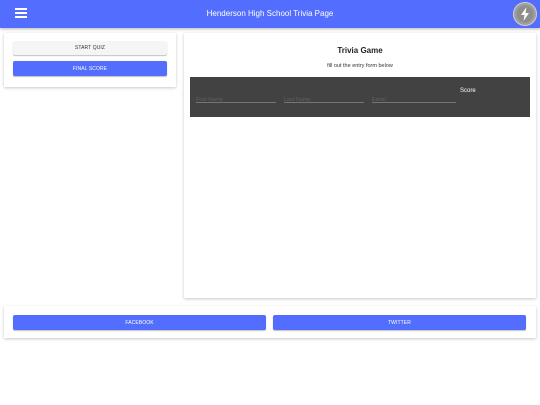 The image size is (540, 405). I want to click on first-name-input, so click(236, 100).